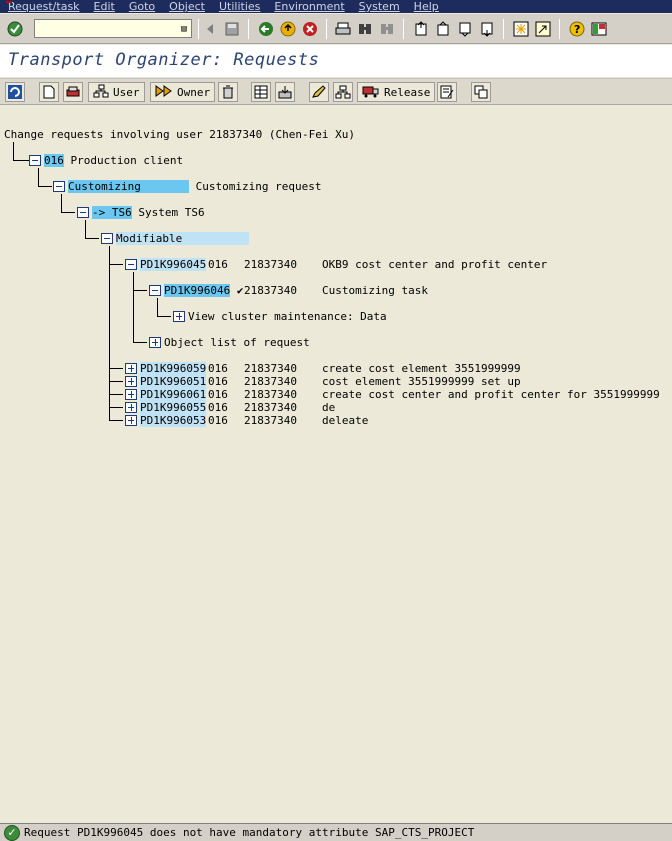  Describe the element at coordinates (521, 29) in the screenshot. I see `create-session-icon` at that location.